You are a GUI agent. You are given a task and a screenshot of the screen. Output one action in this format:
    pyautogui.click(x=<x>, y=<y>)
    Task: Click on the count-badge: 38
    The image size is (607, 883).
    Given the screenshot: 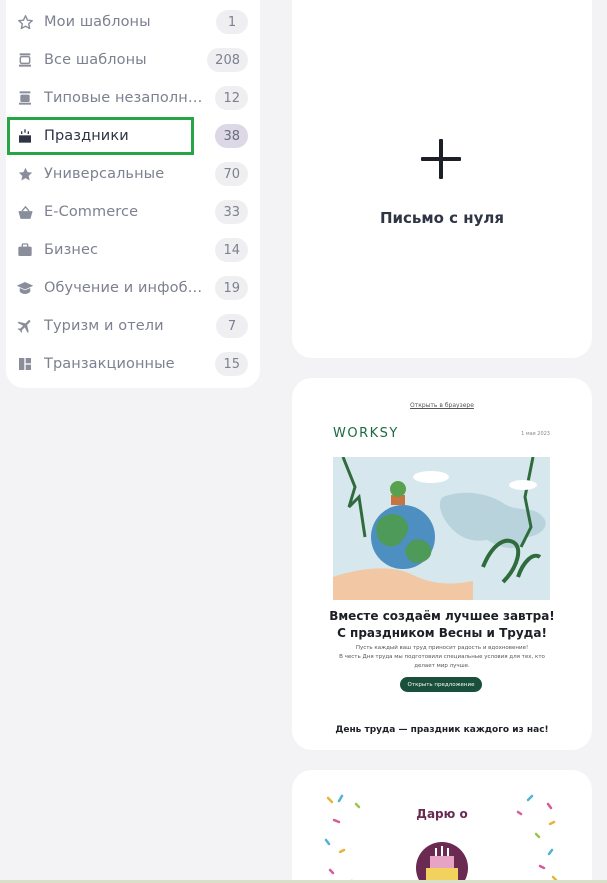 What is the action you would take?
    pyautogui.click(x=231, y=136)
    